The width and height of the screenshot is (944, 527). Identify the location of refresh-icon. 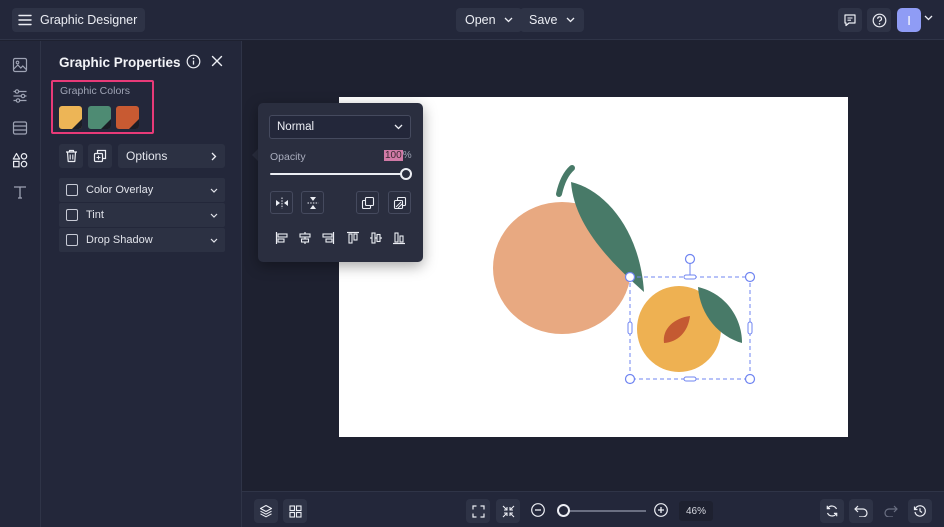
(832, 511).